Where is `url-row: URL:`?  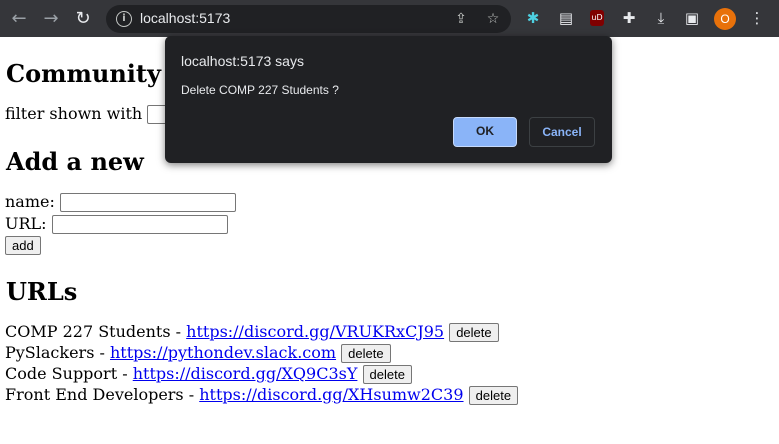 url-row: URL: is located at coordinates (116, 224).